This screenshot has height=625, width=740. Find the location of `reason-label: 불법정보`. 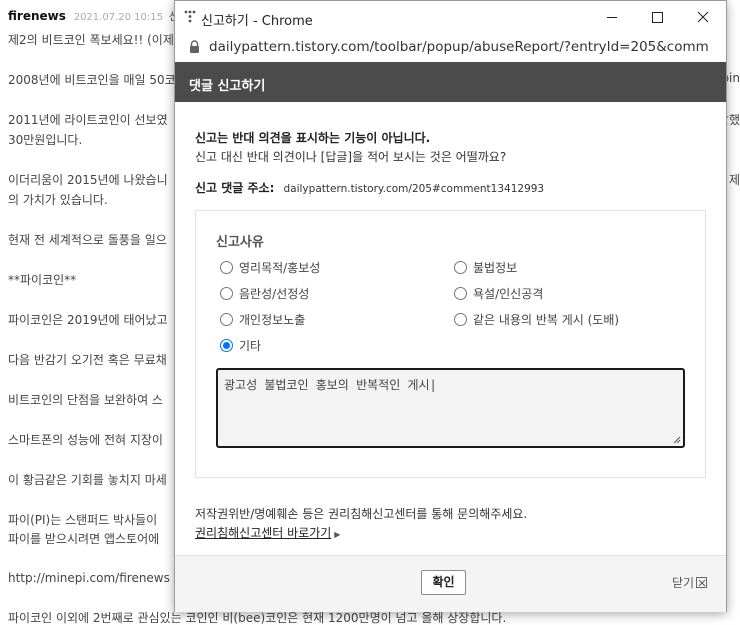

reason-label: 불법정보 is located at coordinates (495, 268).